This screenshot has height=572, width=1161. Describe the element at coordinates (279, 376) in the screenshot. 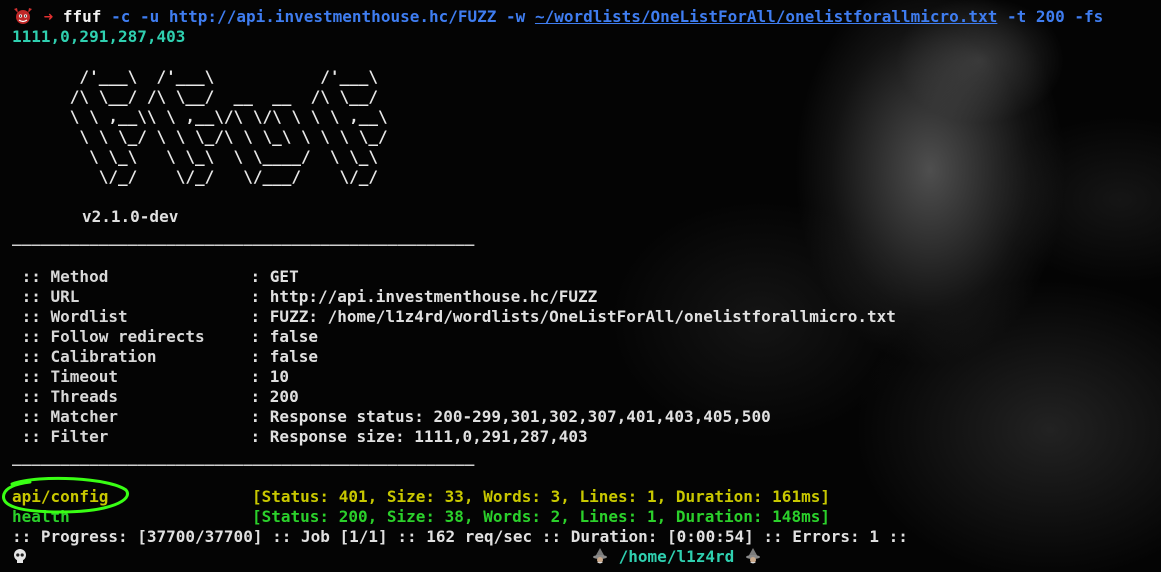

I see `config-value: 10` at that location.